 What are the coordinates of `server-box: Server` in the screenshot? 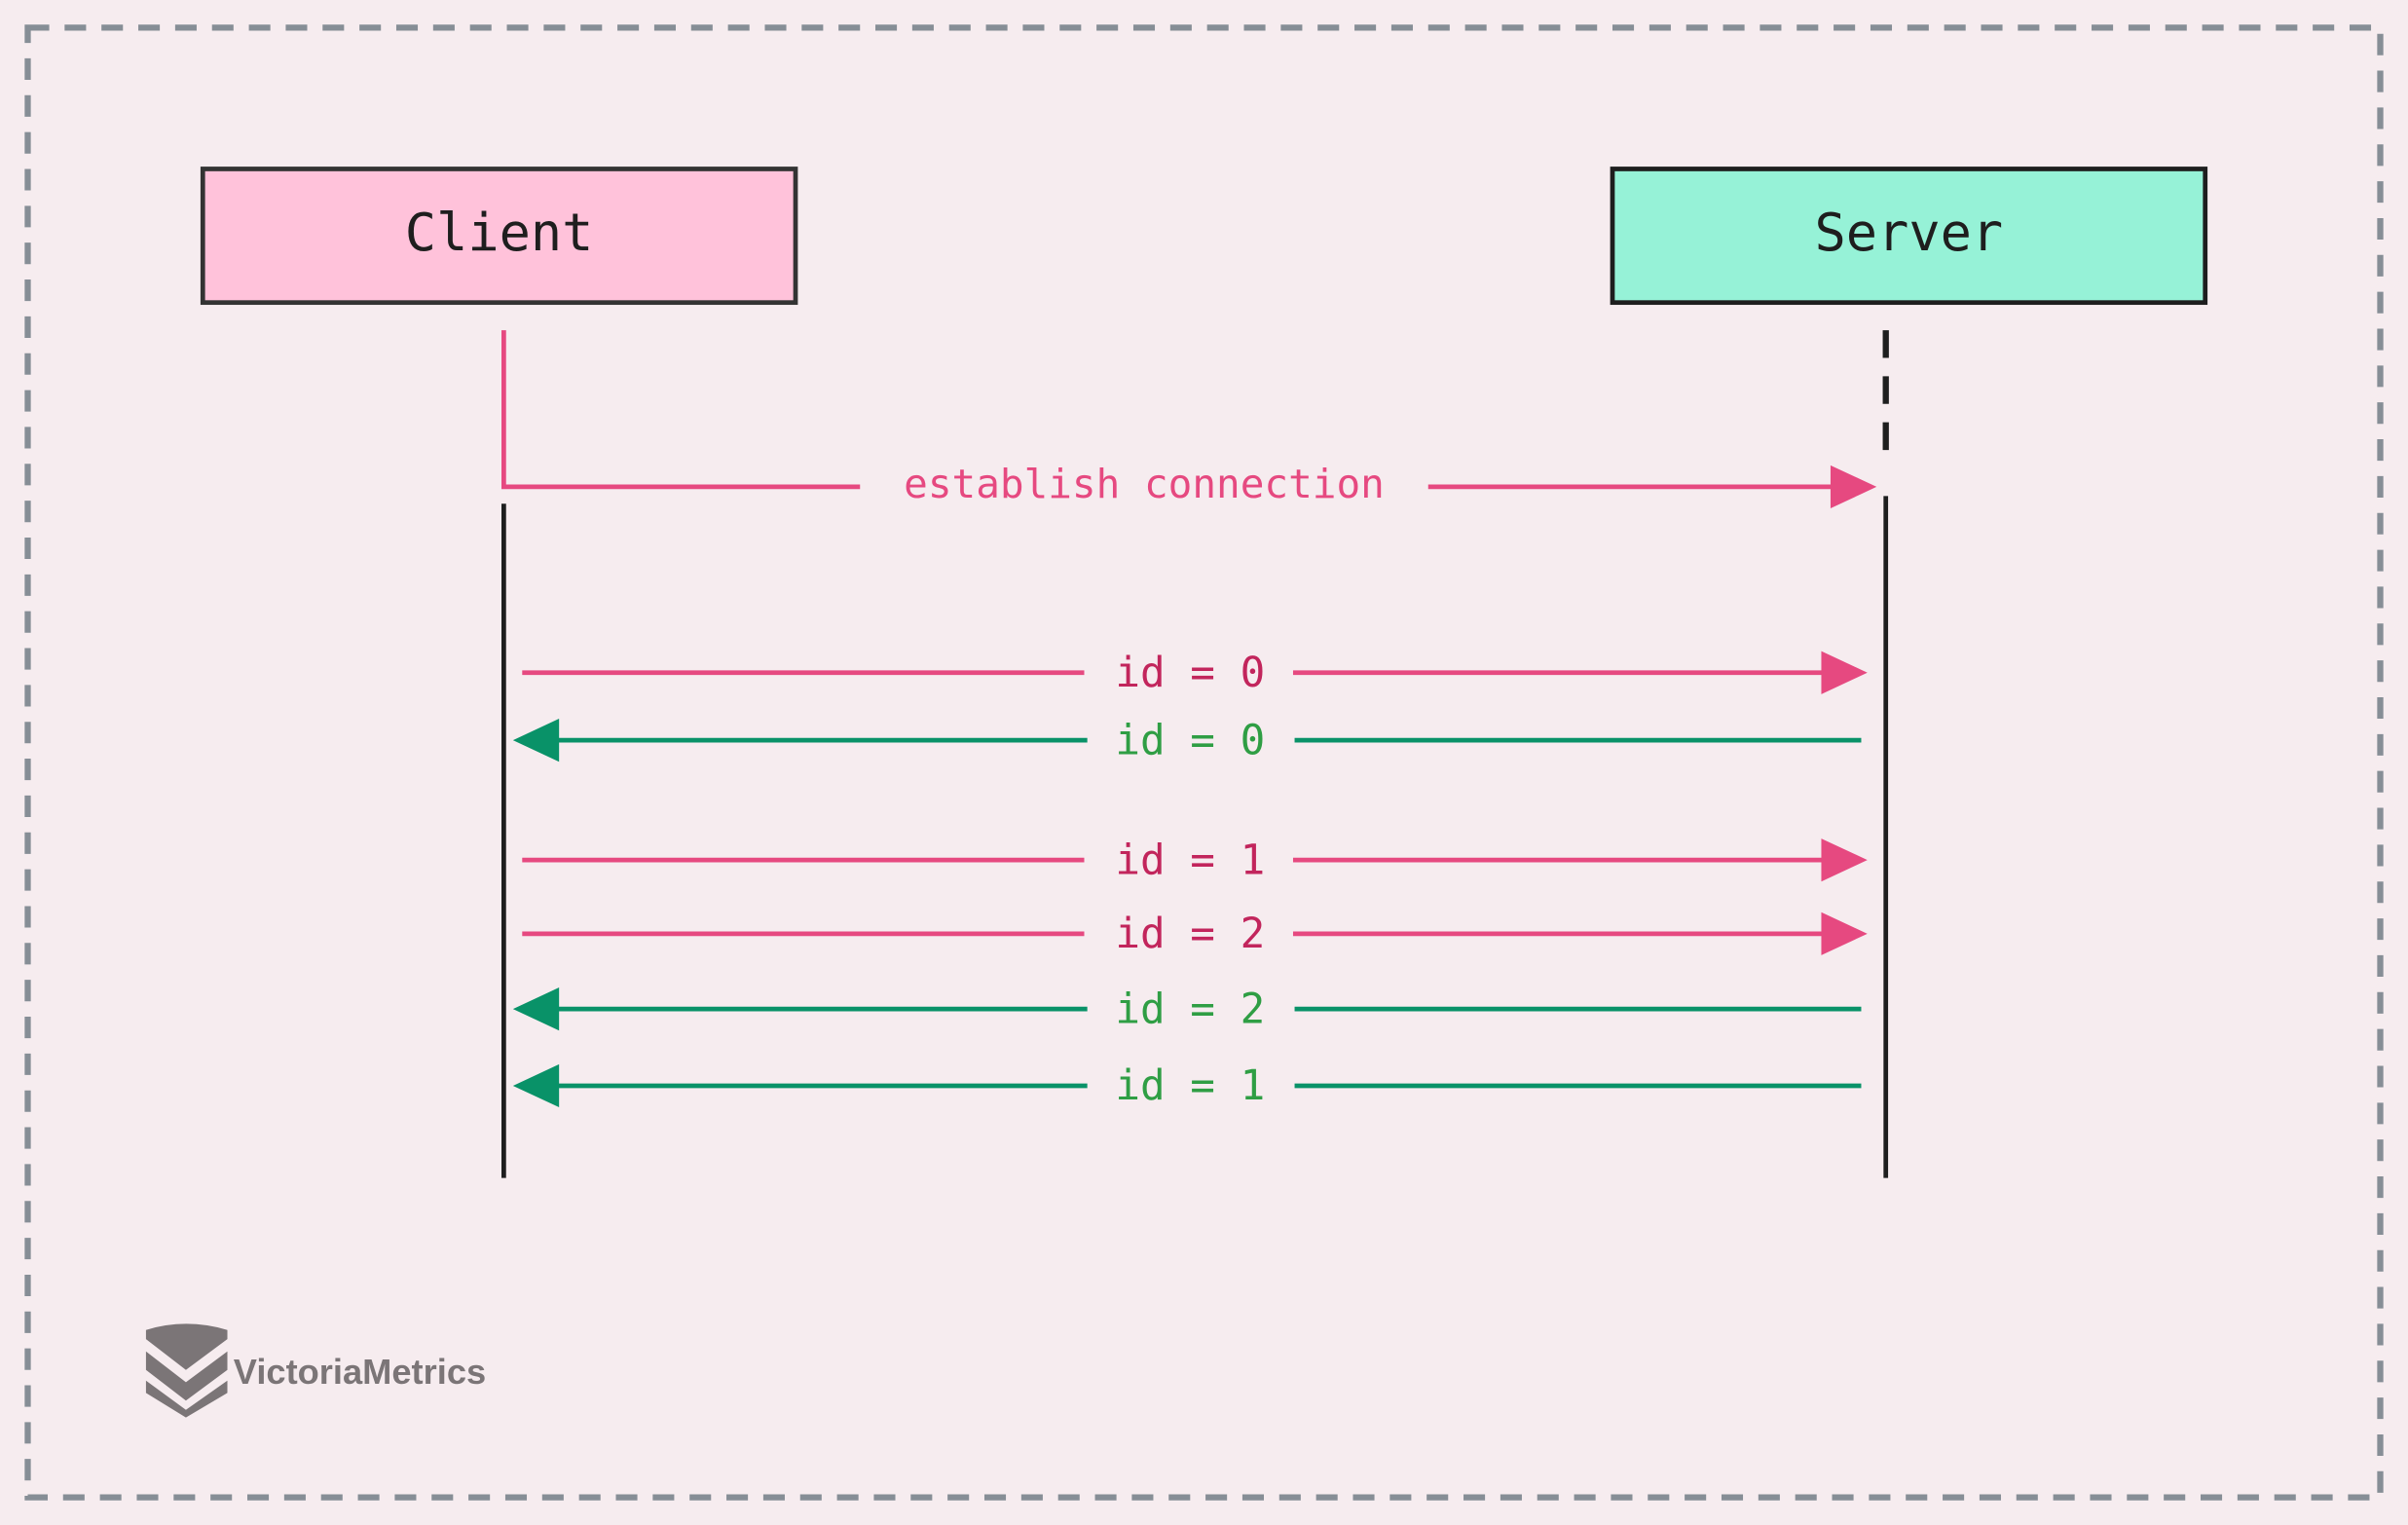 It's located at (1909, 236).